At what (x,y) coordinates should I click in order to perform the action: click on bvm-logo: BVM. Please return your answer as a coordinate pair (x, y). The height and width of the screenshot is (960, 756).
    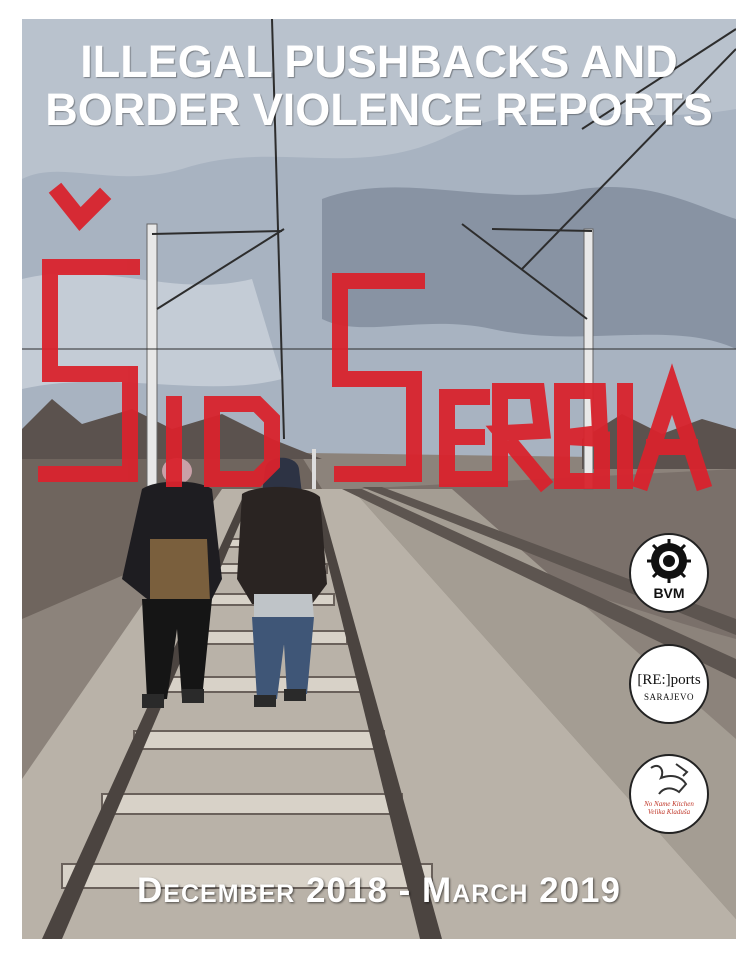
    Looking at the image, I should click on (669, 573).